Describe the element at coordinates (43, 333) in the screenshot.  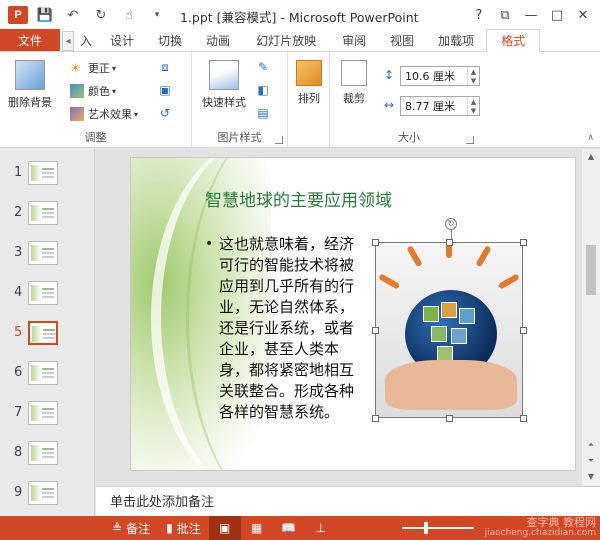
I see `slide-thumbnail-image-selected` at that location.